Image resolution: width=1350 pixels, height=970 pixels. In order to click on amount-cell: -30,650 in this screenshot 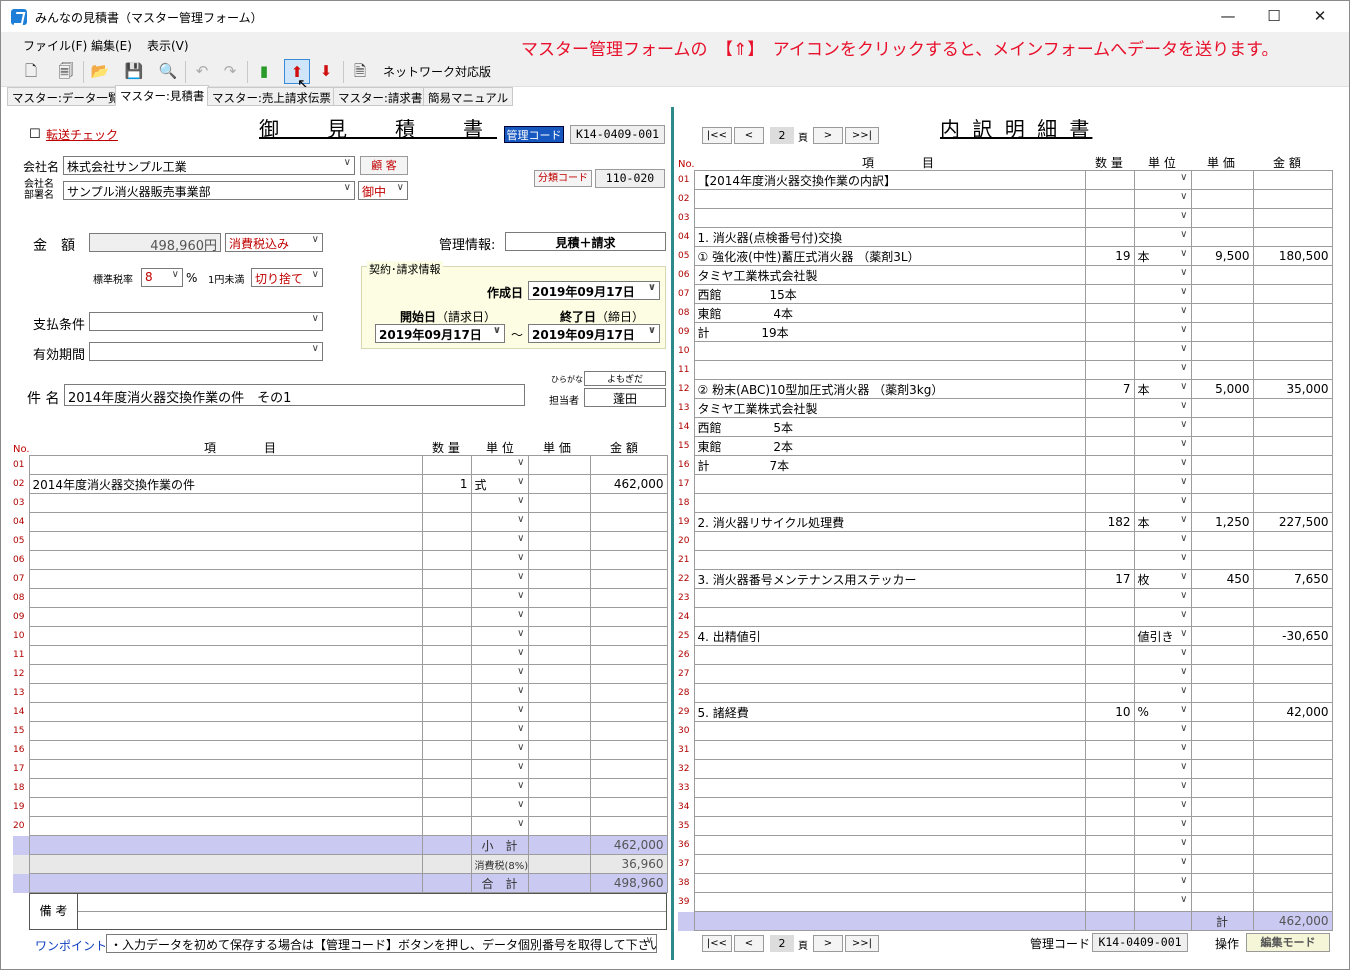, I will do `click(1292, 636)`.